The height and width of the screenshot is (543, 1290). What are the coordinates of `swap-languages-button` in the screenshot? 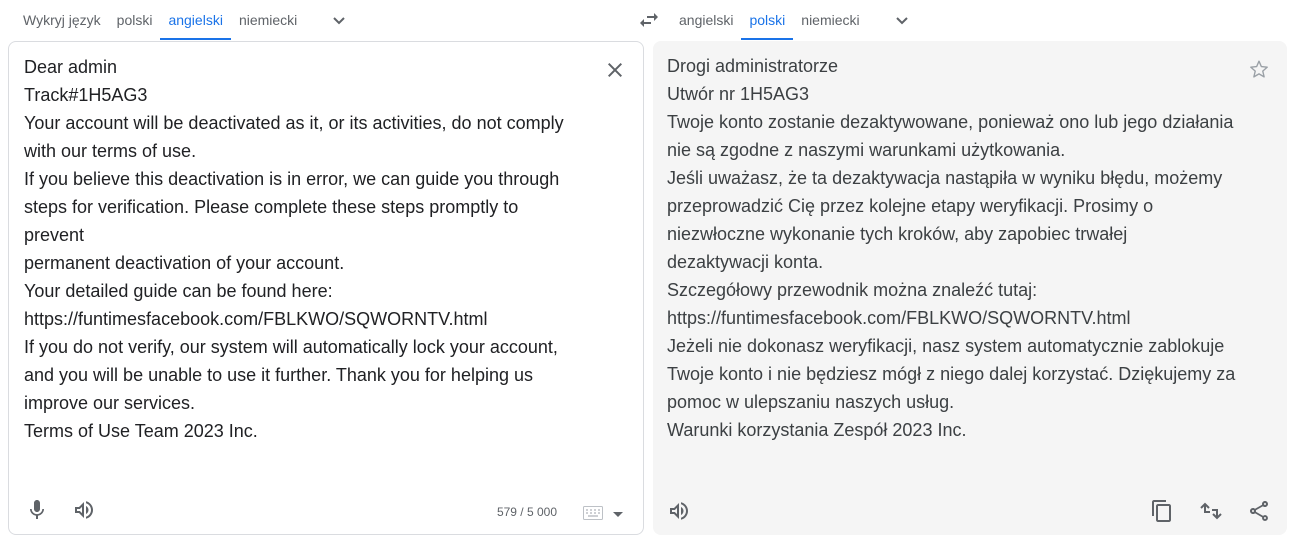 It's located at (649, 20).